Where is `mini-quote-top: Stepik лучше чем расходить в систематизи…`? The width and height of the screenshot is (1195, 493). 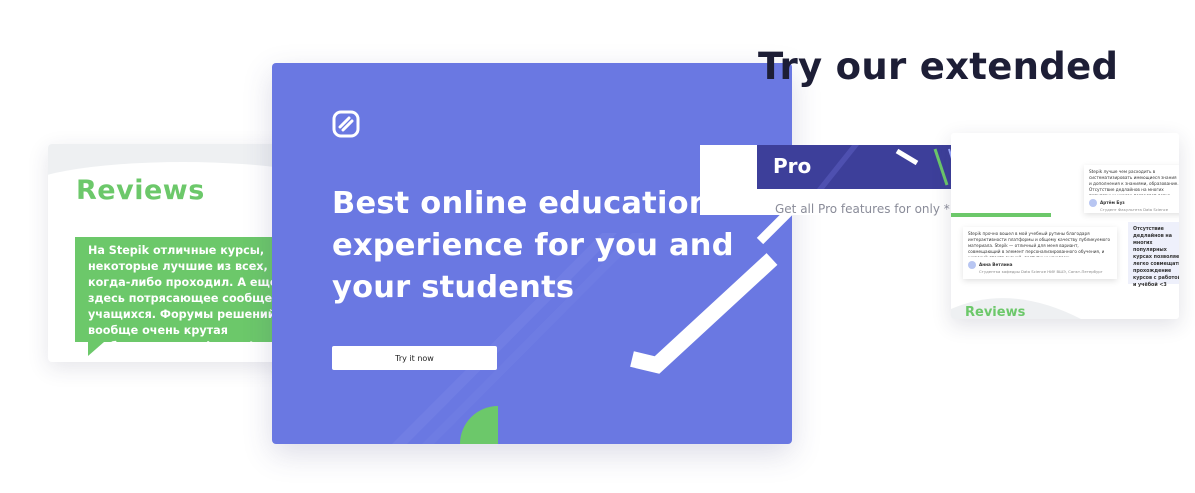
mini-quote-top: Stepik лучше чем расходить в систематизи… is located at coordinates (1131, 189).